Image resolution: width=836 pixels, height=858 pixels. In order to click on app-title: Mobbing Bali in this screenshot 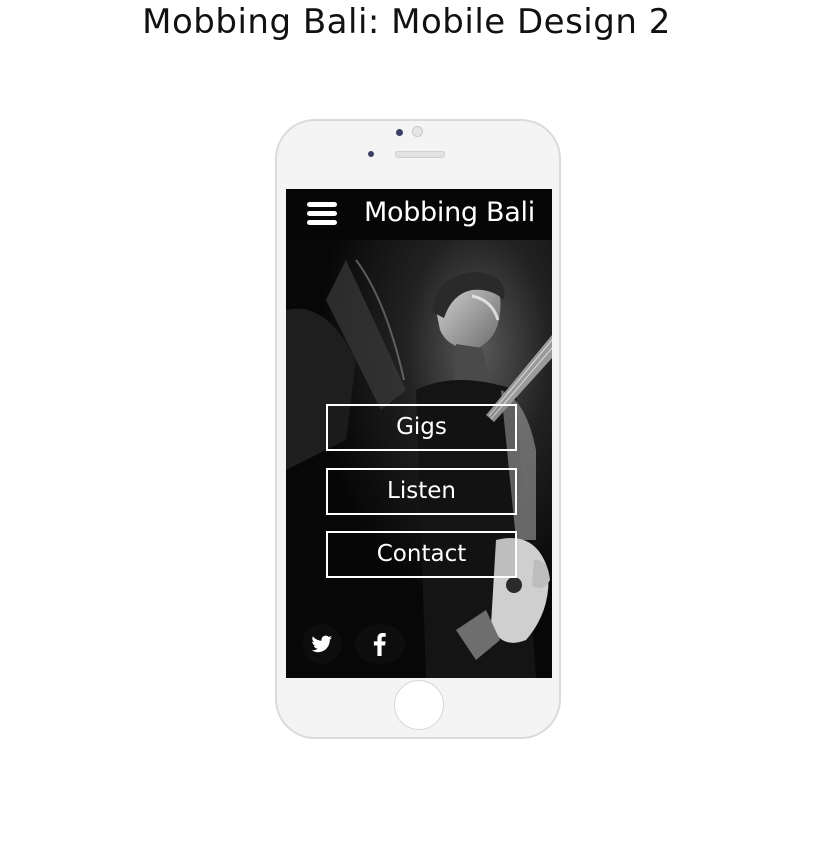, I will do `click(449, 212)`.